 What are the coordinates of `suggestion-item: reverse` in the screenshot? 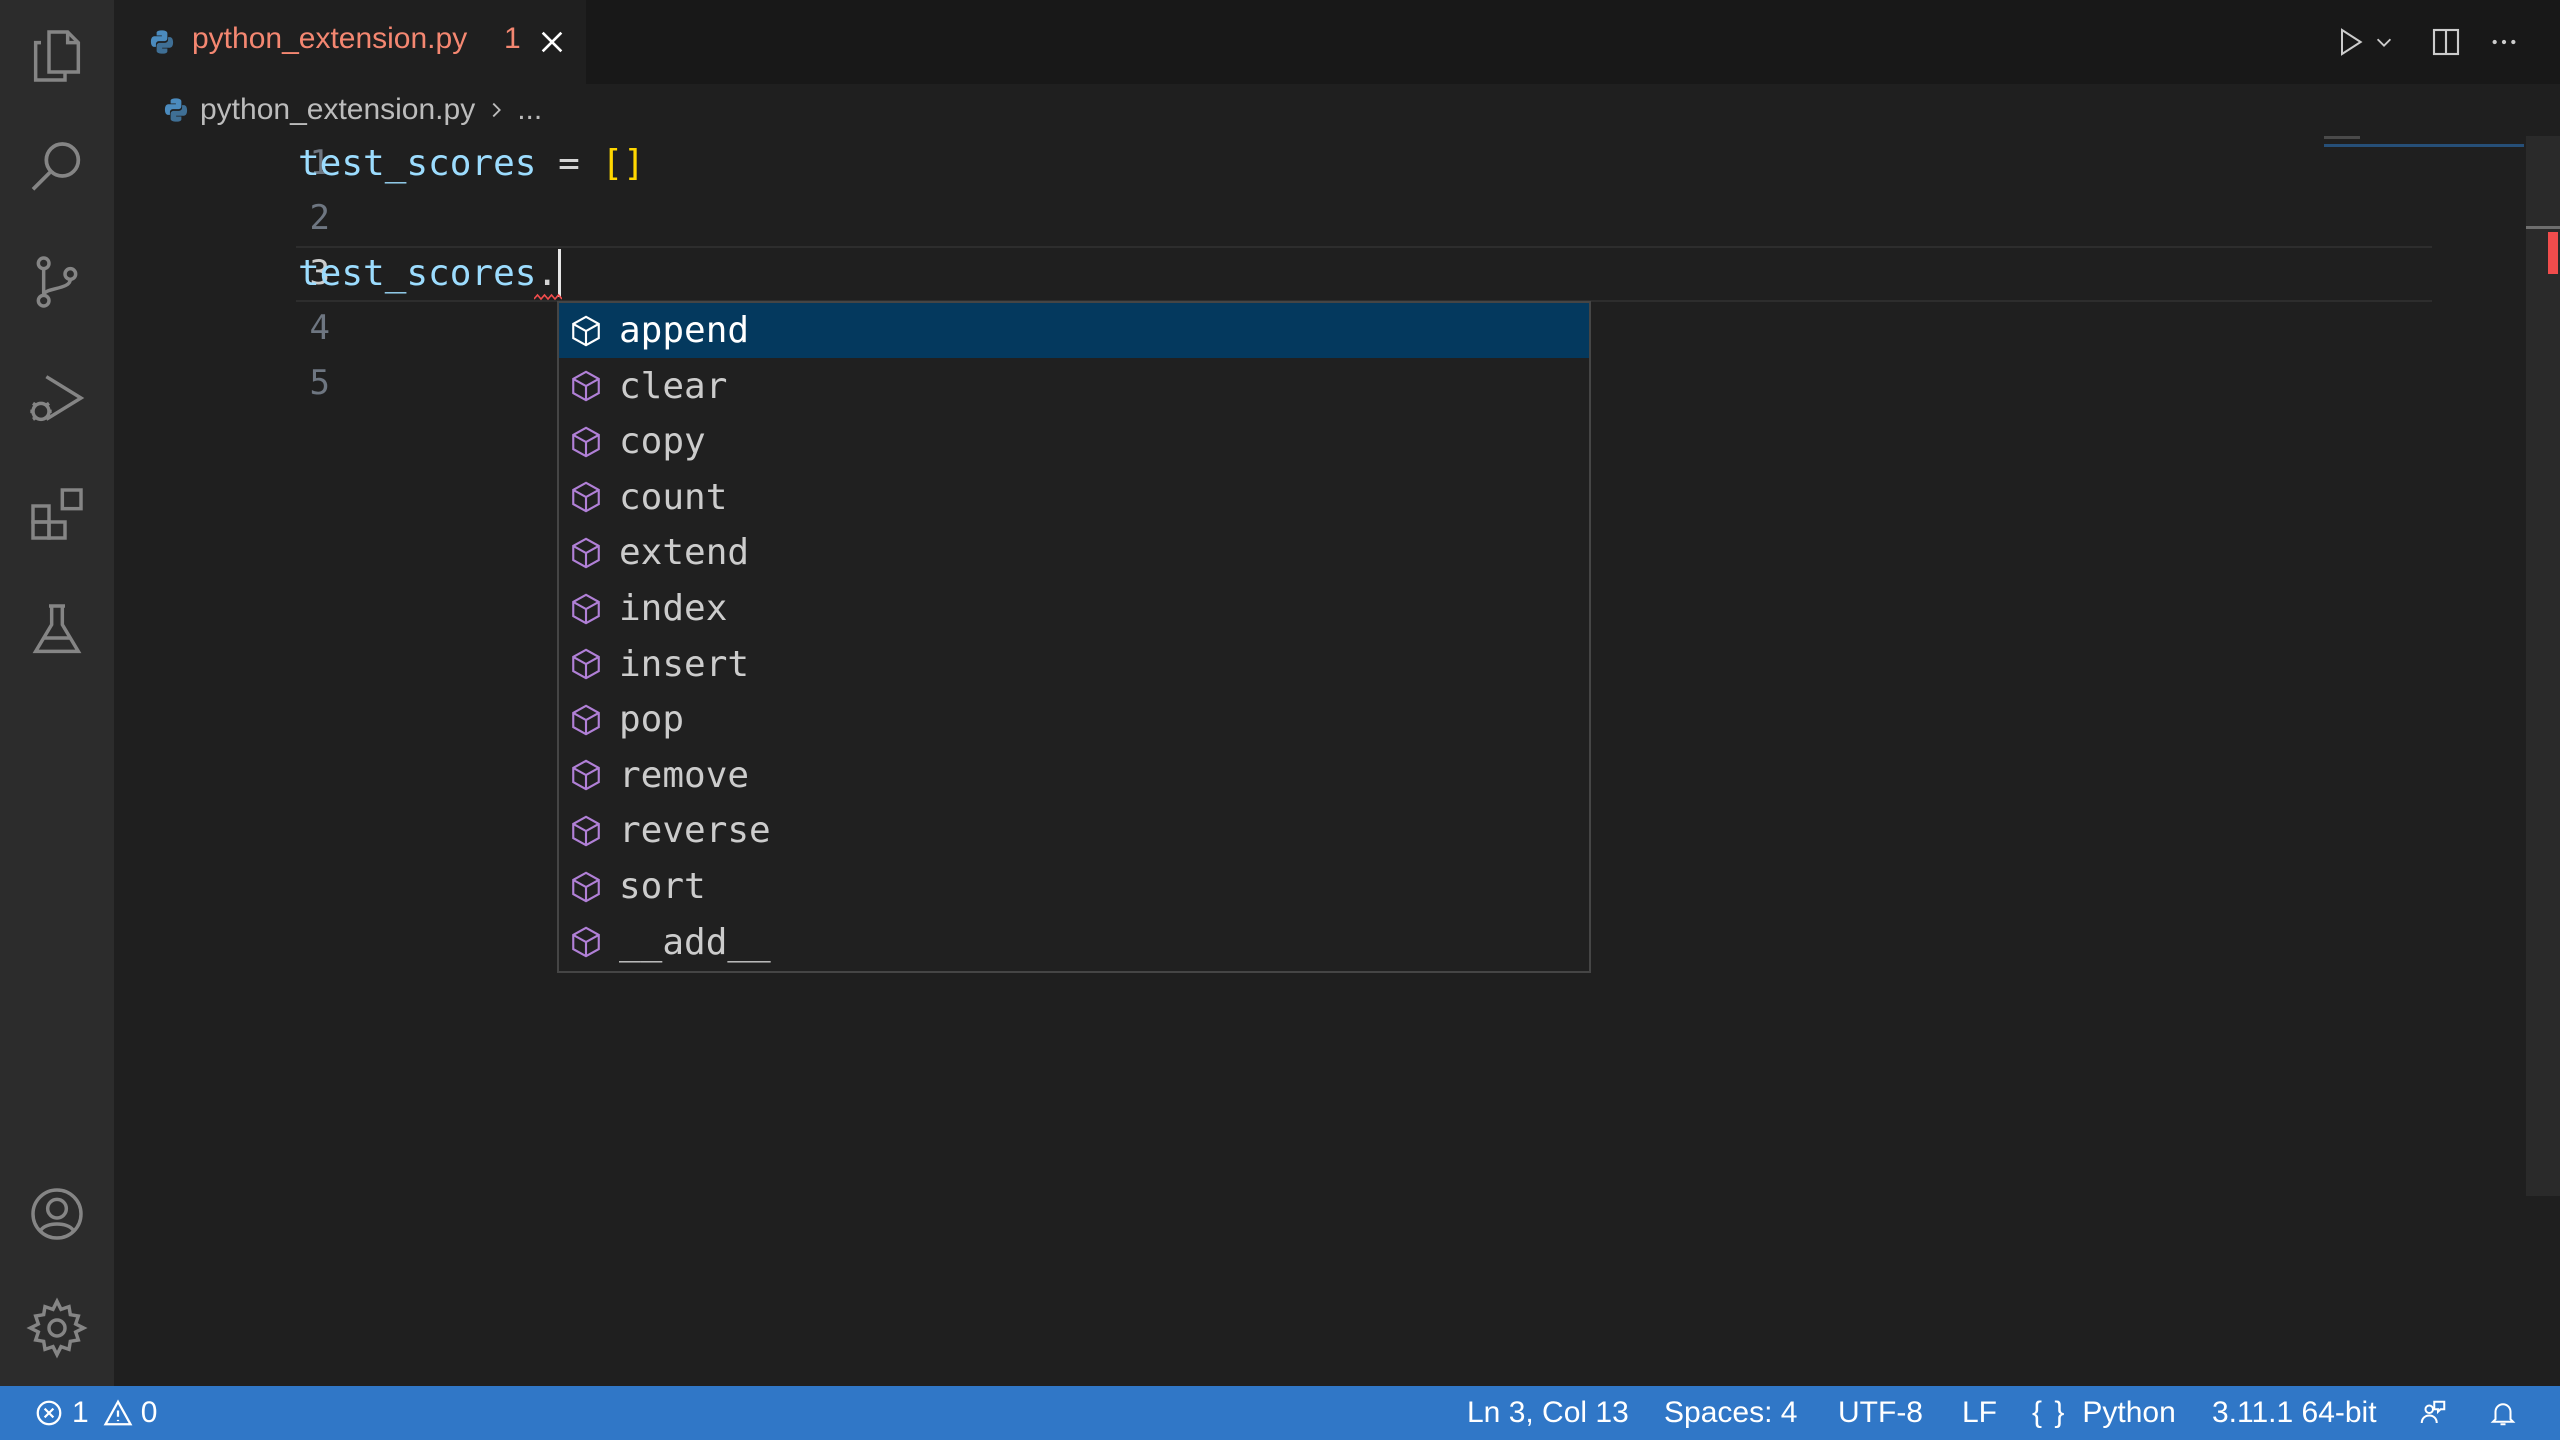 It's located at (1074, 830).